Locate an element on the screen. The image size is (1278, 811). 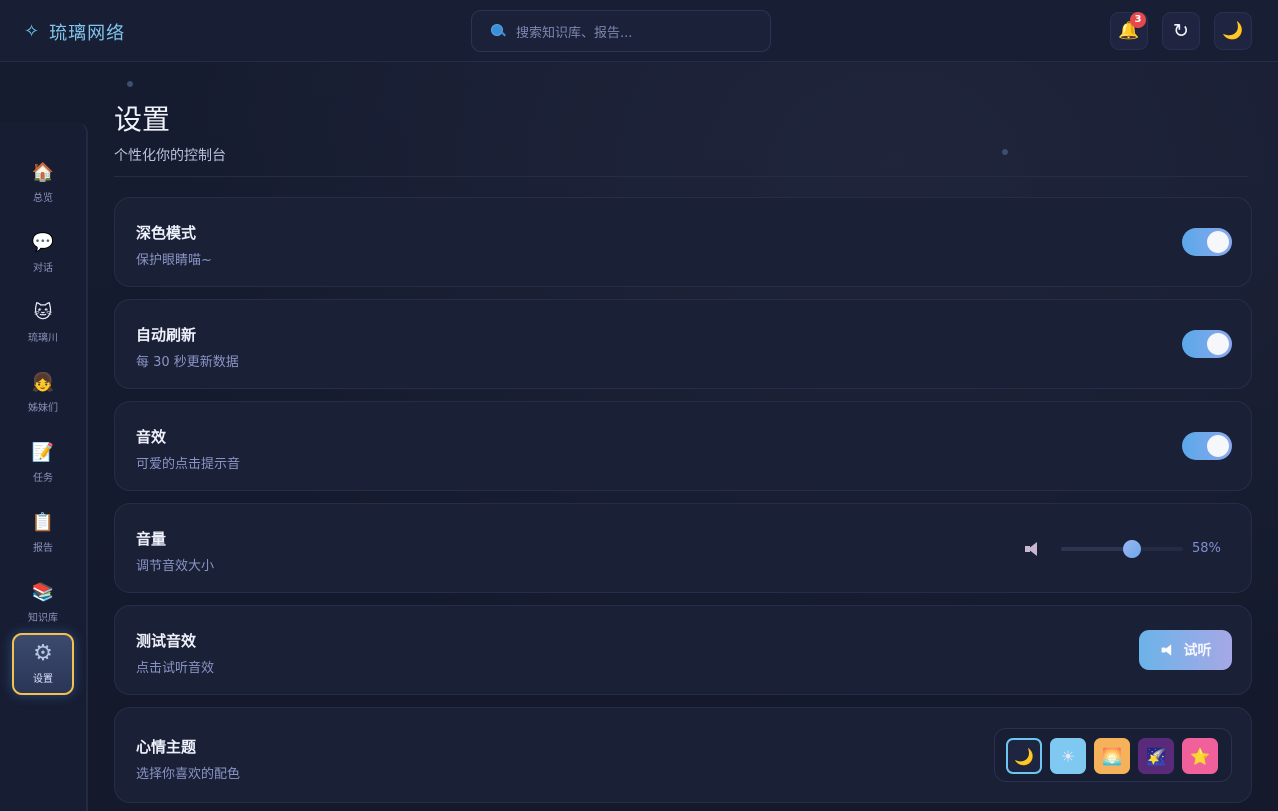
sun-icon: ☀ is located at coordinates (1068, 756).